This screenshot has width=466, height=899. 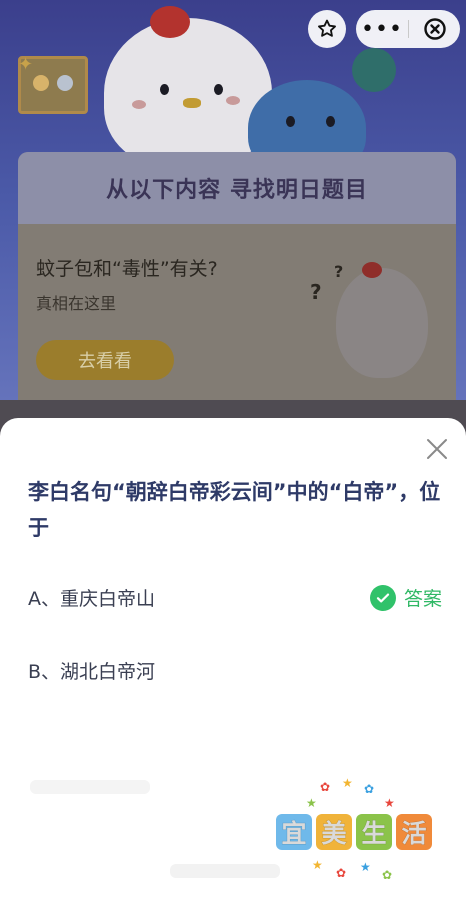 I want to click on favorite-button, so click(x=327, y=29).